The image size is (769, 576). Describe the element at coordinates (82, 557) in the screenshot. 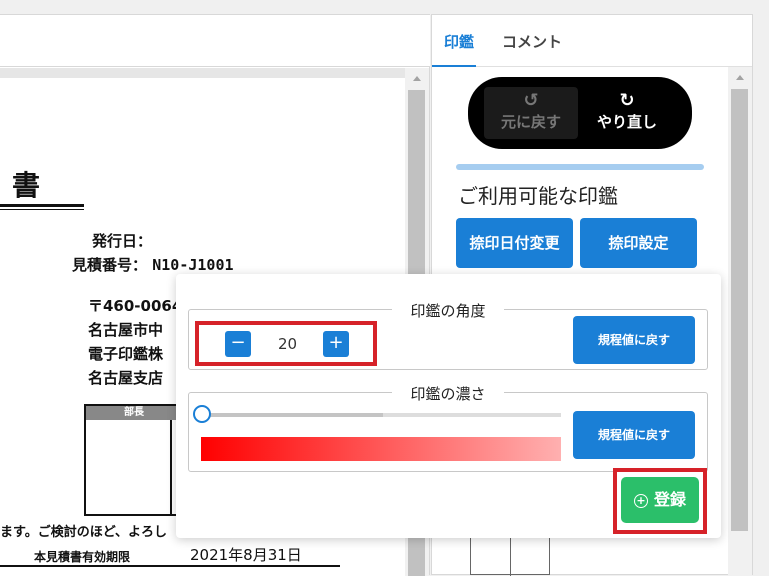

I see `validity-label: 本見積書有効期限` at that location.